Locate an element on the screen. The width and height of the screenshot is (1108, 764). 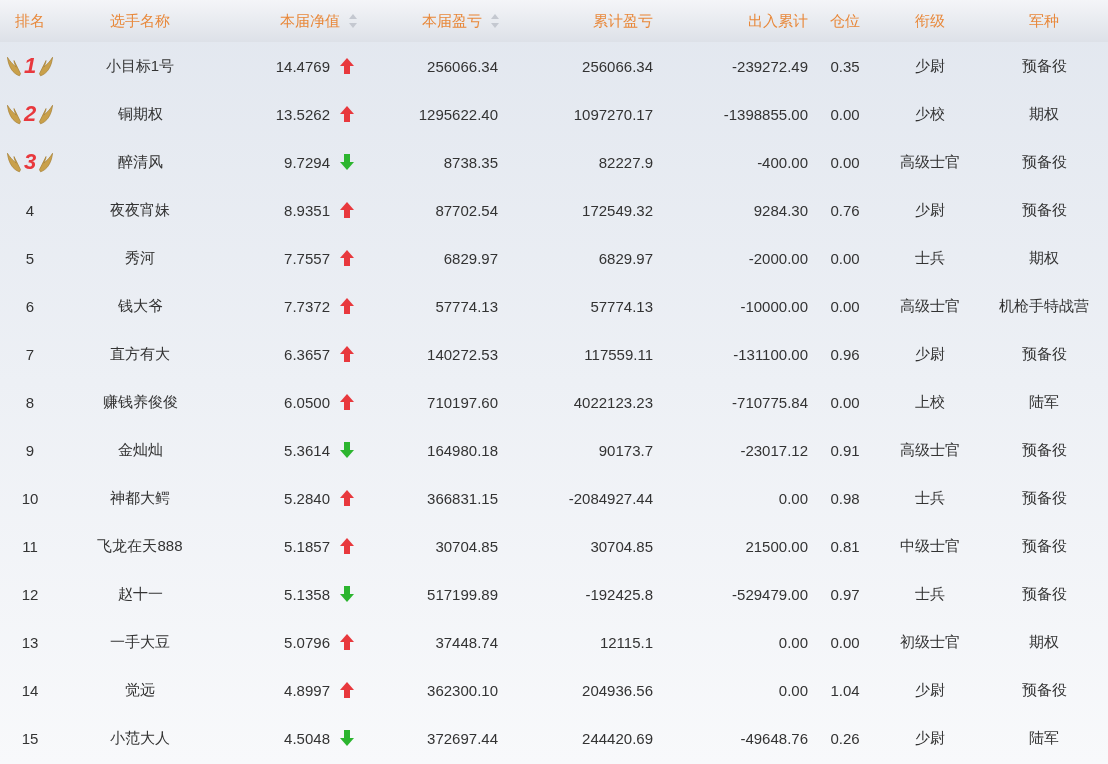
table-cell: 256066.34 is located at coordinates (462, 66).